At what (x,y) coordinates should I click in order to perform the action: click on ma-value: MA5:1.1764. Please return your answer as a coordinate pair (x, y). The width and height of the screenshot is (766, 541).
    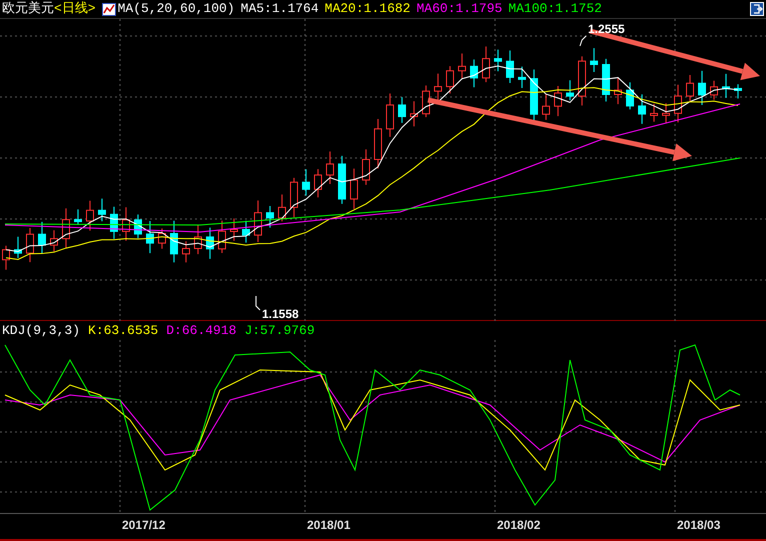
    Looking at the image, I should click on (279, 9).